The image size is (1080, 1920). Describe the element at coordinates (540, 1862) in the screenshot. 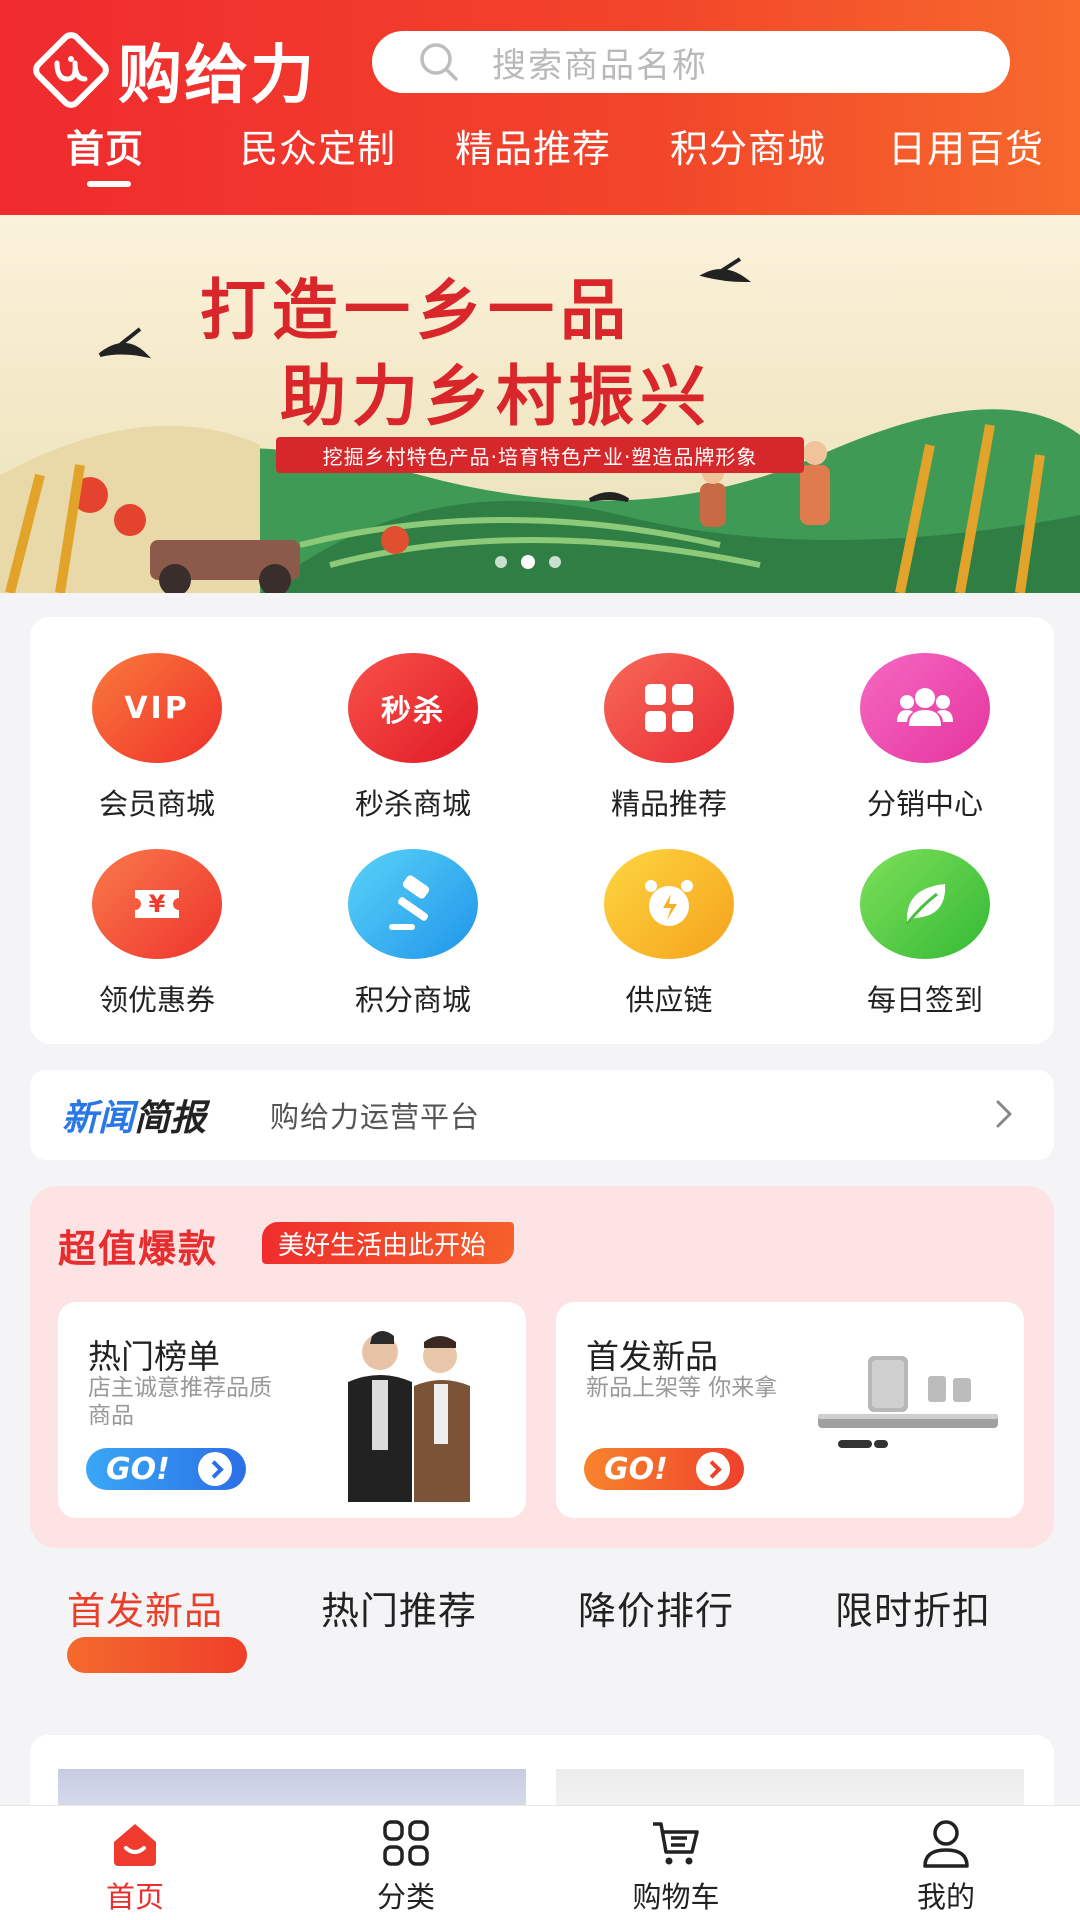

I see `bottom-nav: 首页 分类 购物车 我的` at that location.